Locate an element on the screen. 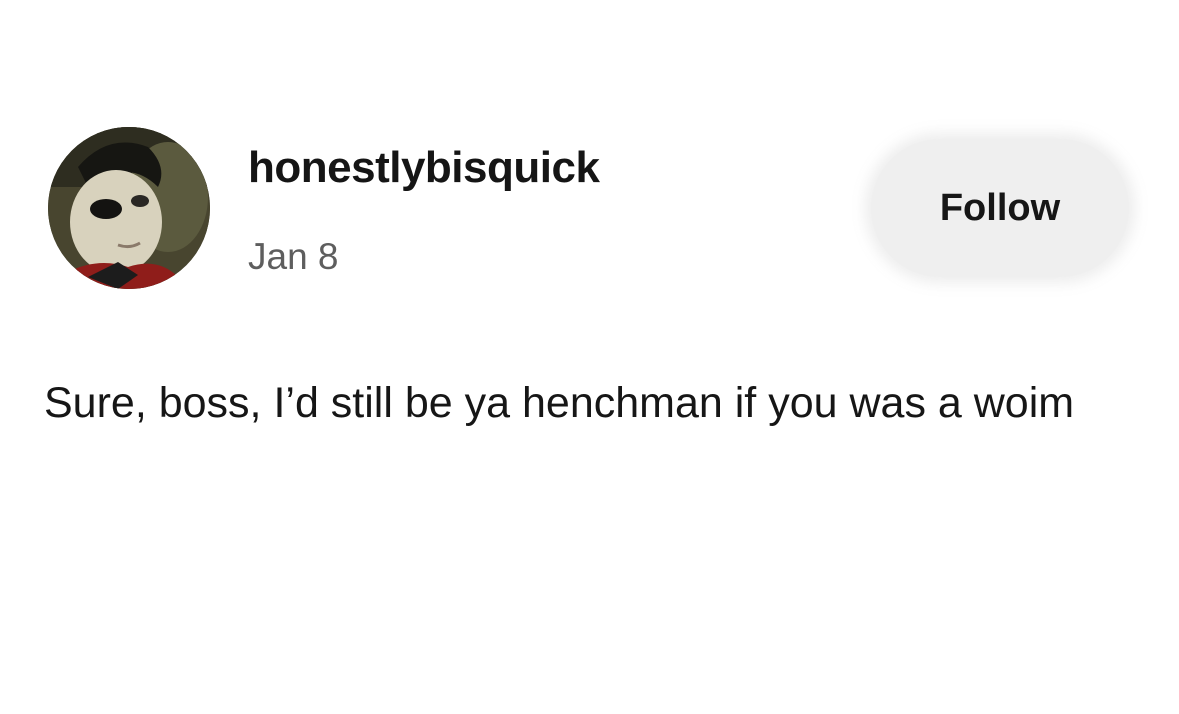  avatar is located at coordinates (129, 208).